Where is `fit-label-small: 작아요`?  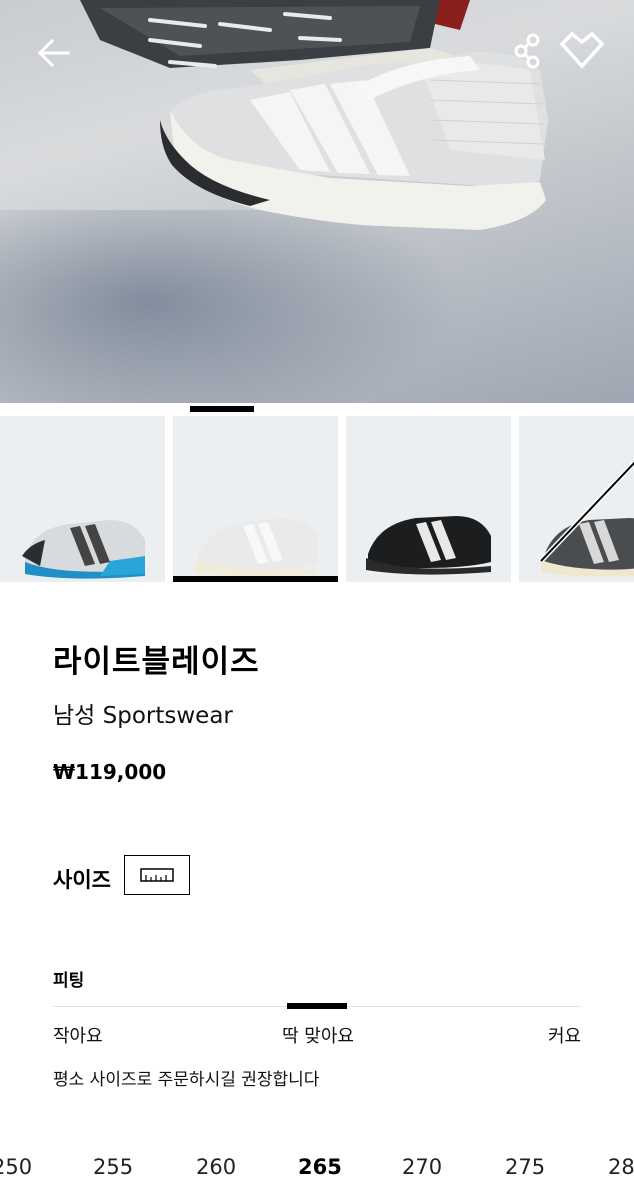
fit-label-small: 작아요 is located at coordinates (78, 1036).